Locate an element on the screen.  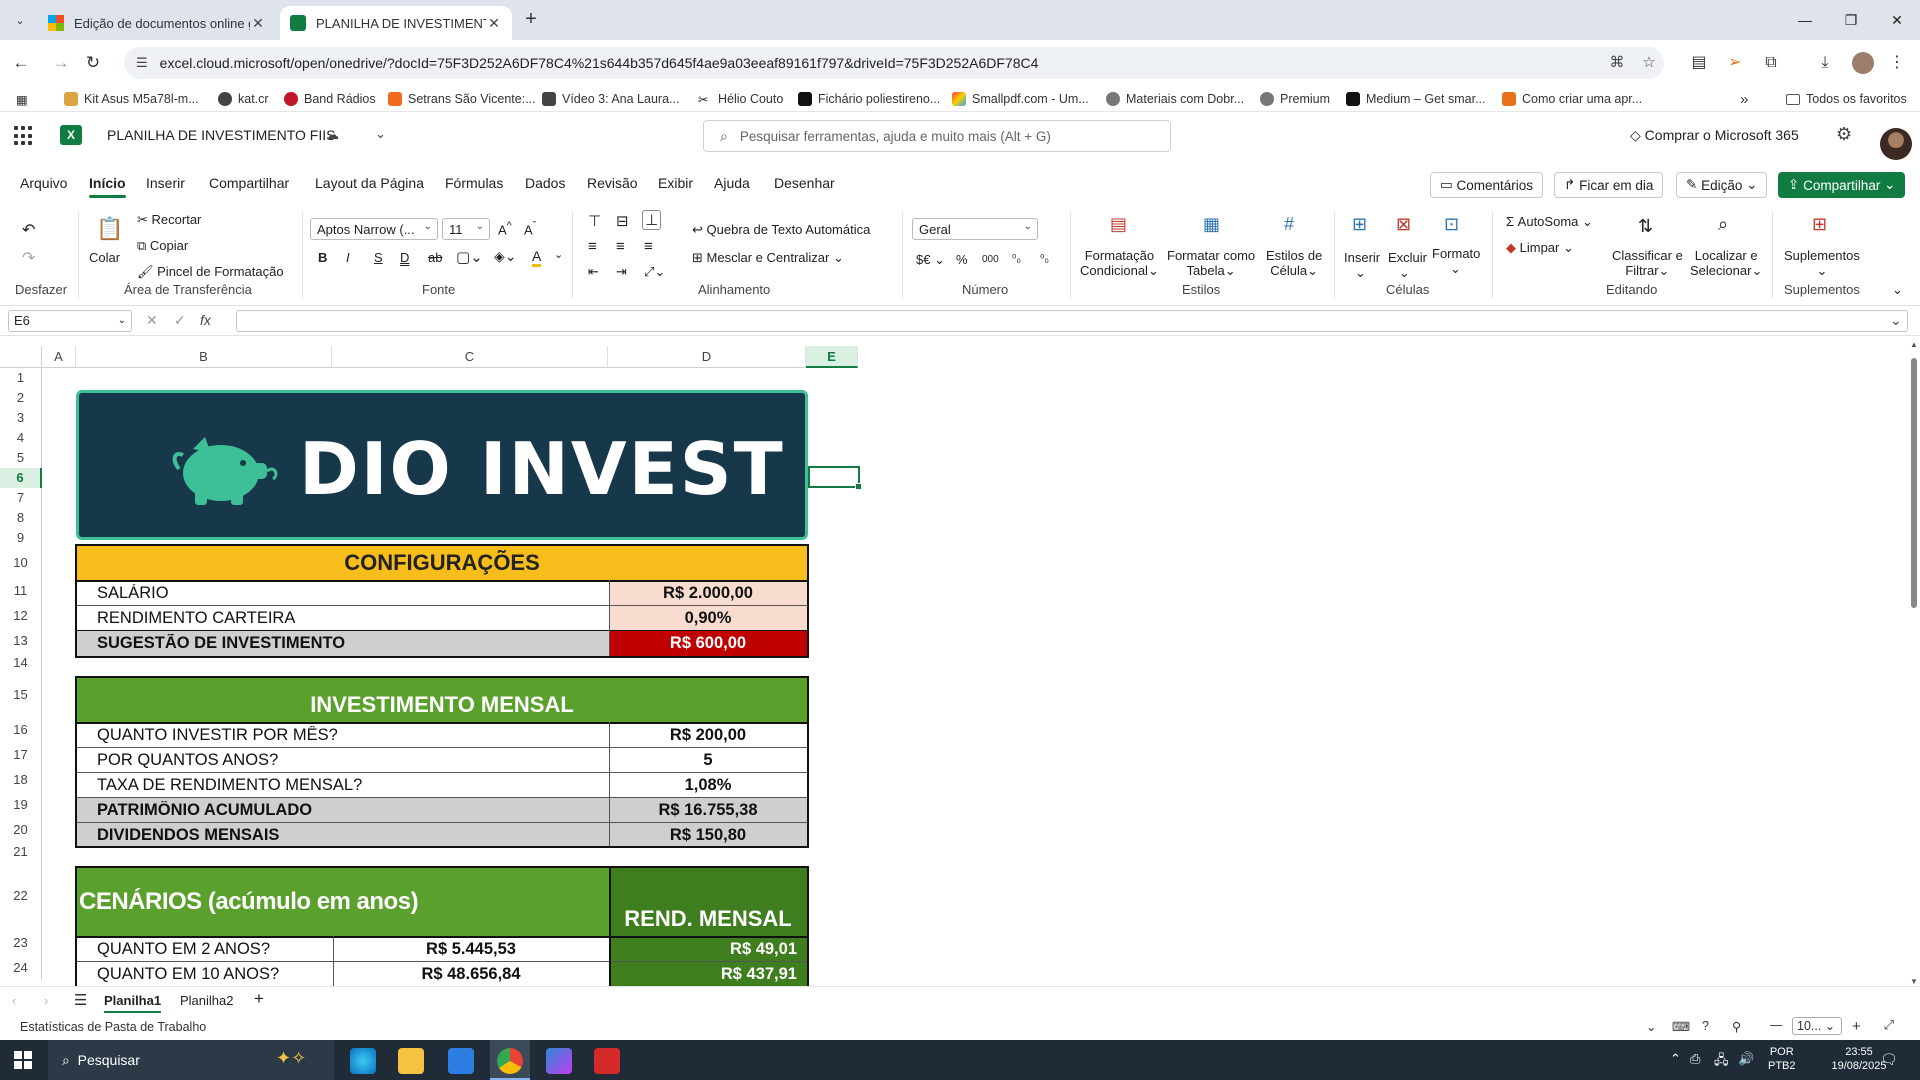
tab-search-chevron-icon: ⌄ is located at coordinates (20, 20).